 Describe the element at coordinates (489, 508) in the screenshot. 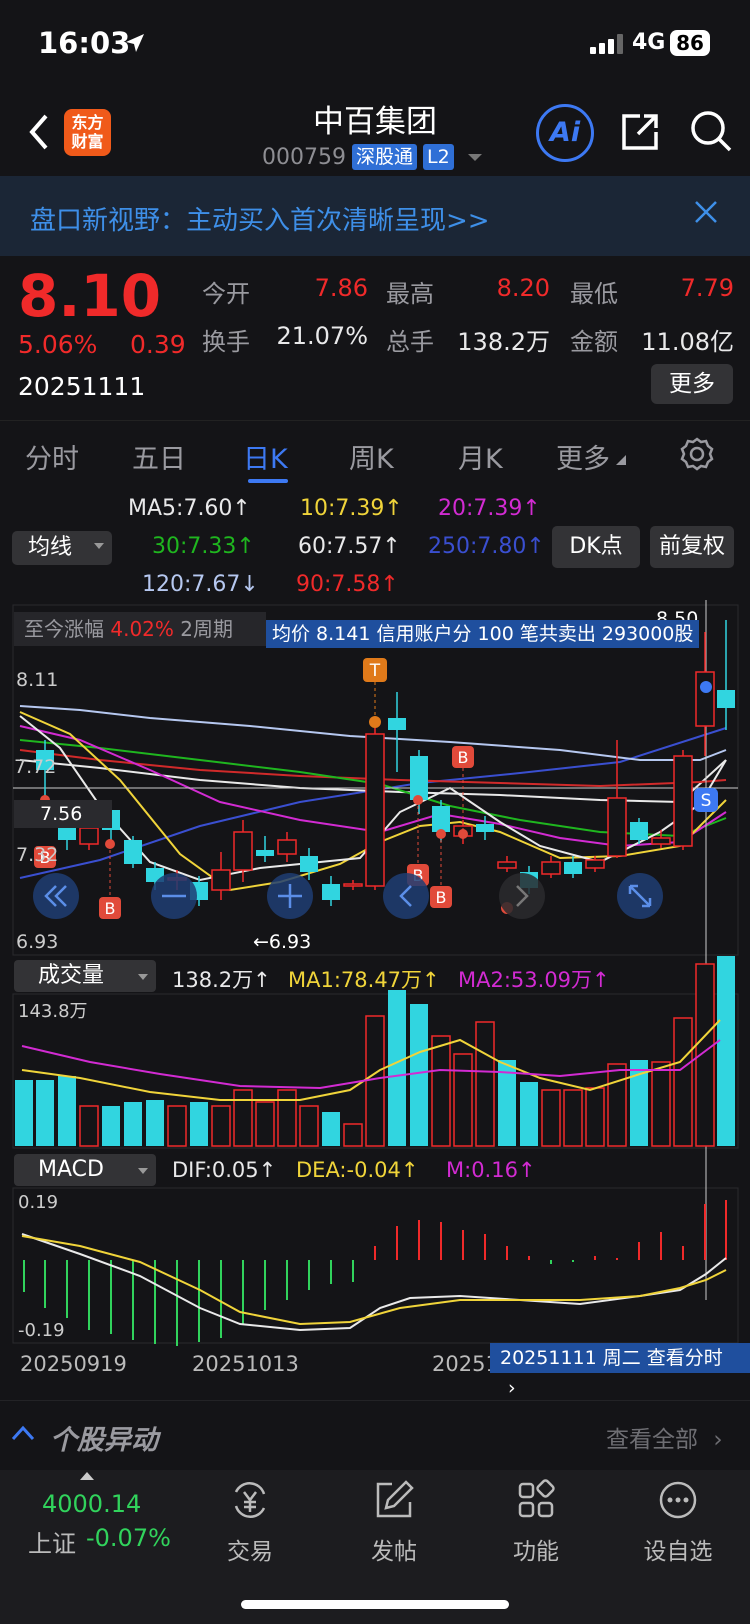

I see `ma20-value: 20:7.39↑` at that location.